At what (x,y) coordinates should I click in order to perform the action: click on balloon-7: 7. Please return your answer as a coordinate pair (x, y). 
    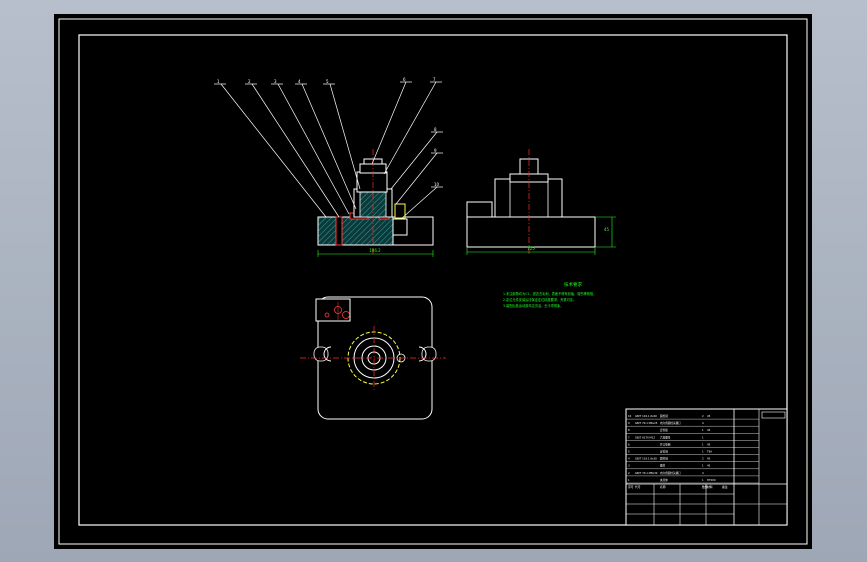
    Looking at the image, I should click on (434, 79).